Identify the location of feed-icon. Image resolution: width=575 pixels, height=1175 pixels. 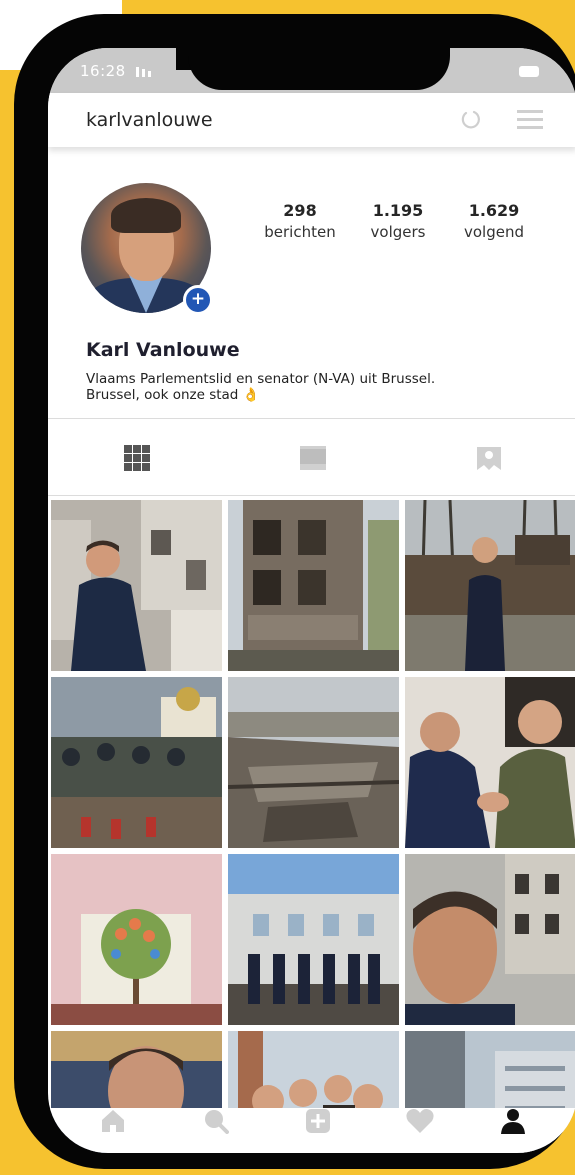
(313, 458).